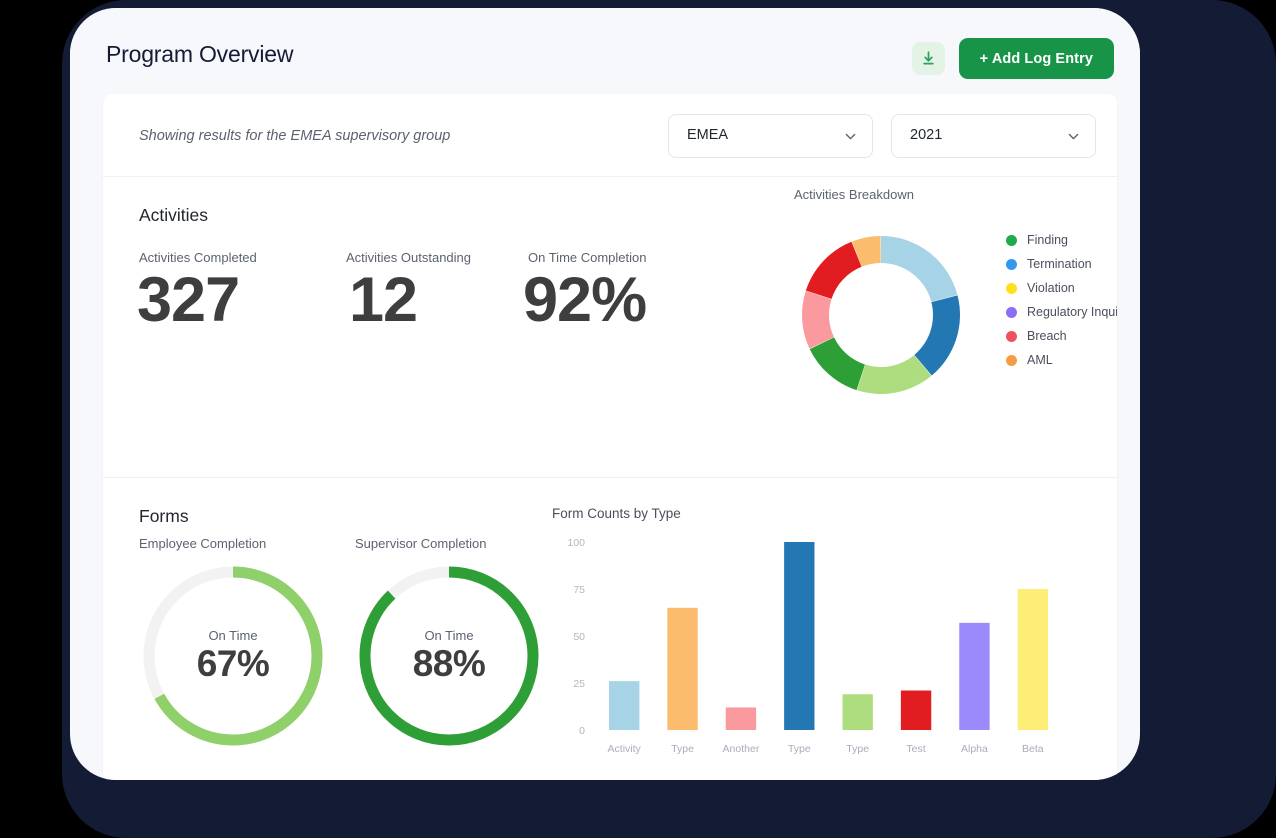 The image size is (1276, 838). I want to click on download-button, so click(928, 58).